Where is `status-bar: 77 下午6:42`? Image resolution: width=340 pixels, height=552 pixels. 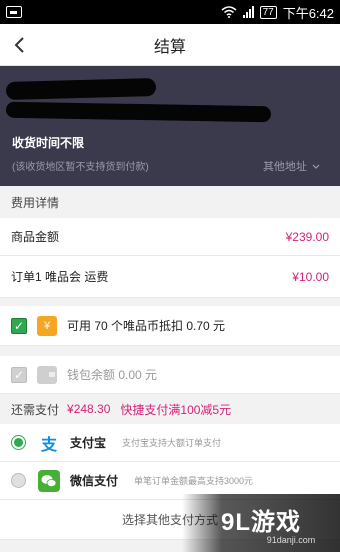
status-bar: 77 下午6:42 is located at coordinates (170, 12).